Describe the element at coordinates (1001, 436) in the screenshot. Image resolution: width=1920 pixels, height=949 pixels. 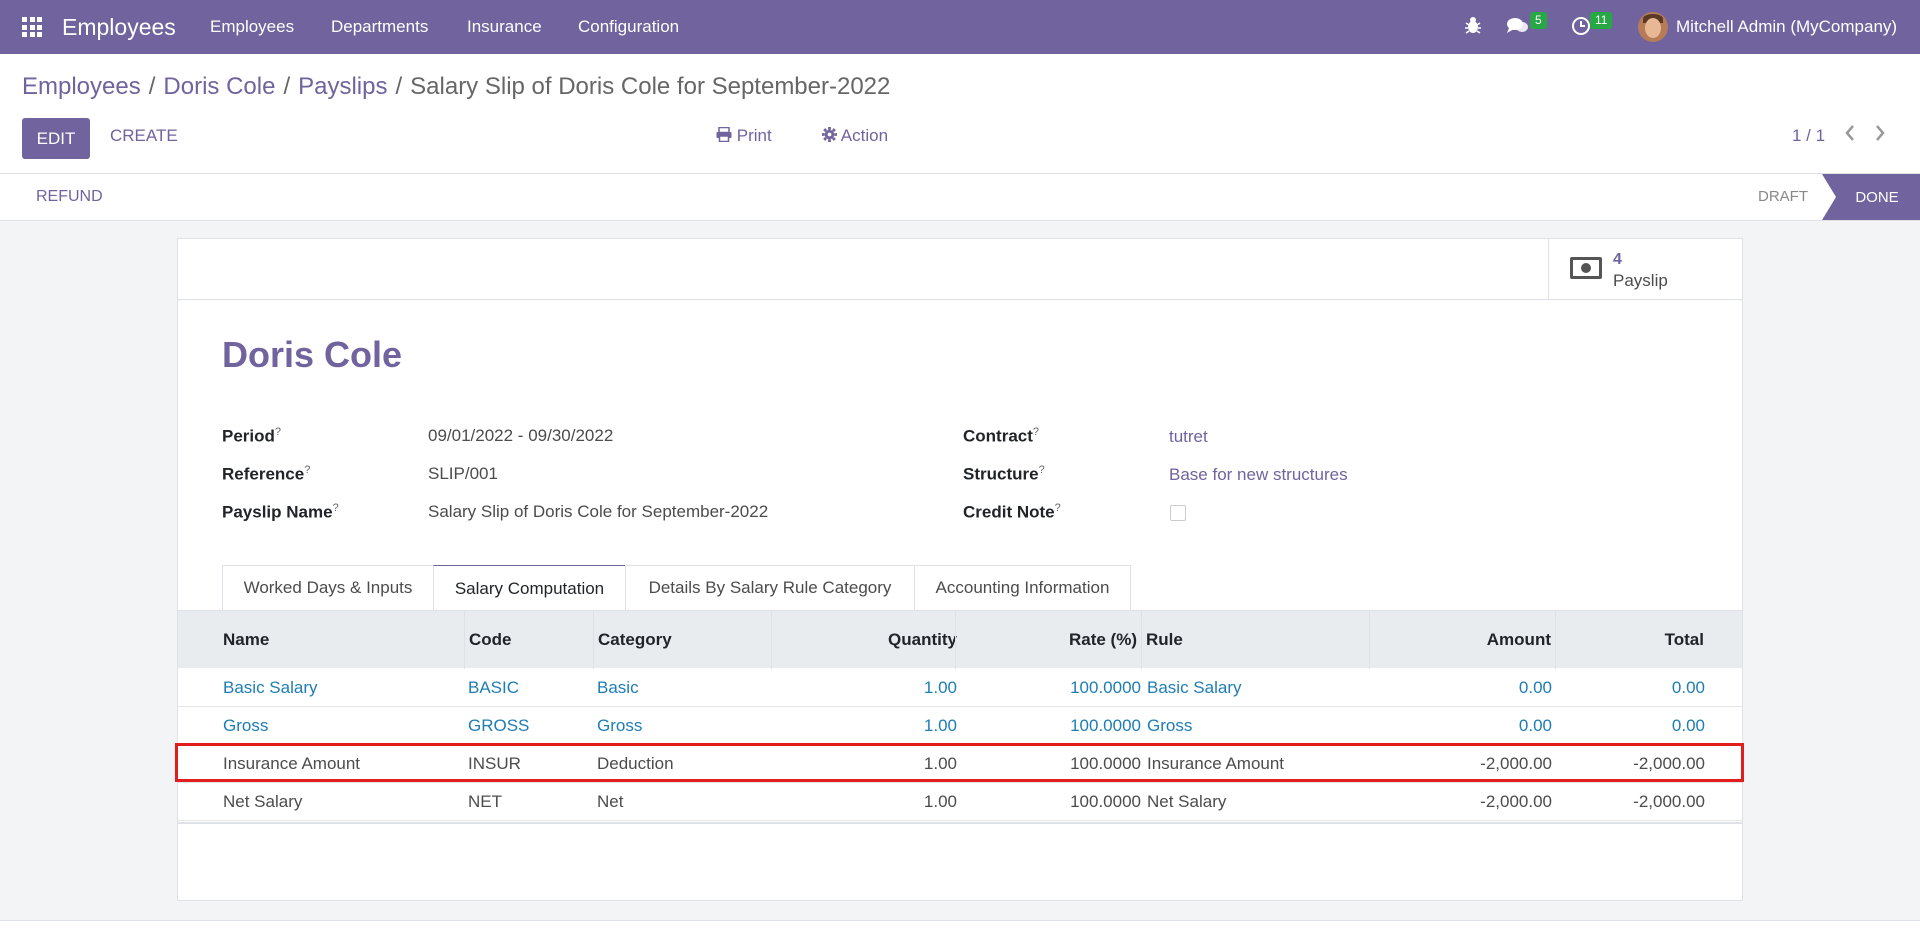
I see `contract-label: Contract?` at that location.